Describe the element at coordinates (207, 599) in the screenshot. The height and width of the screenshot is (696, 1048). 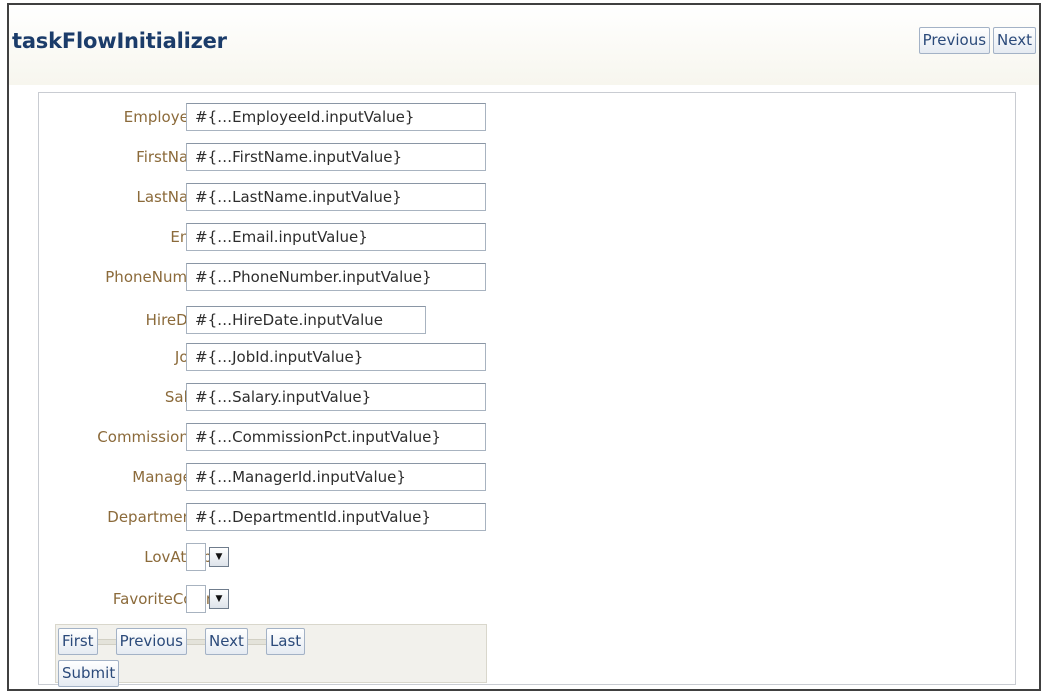
I see `favorite-color-select: ▼` at that location.